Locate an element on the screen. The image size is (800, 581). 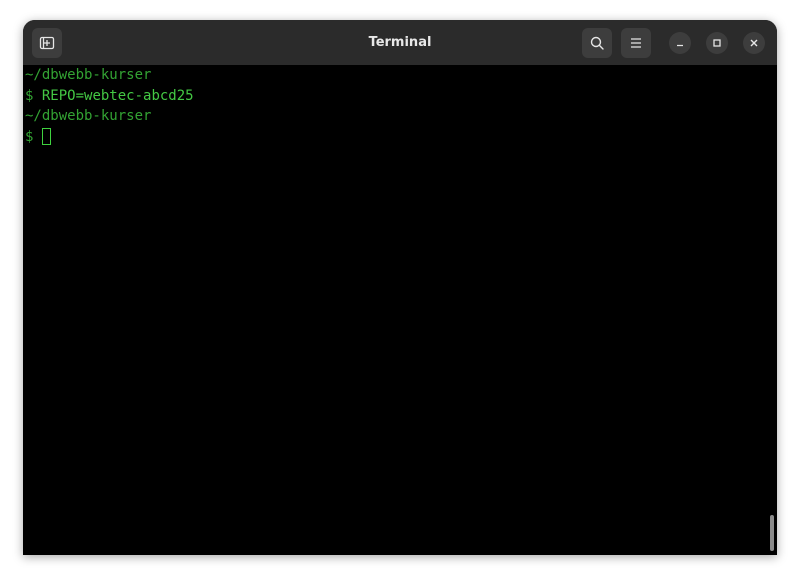
maximize-icon is located at coordinates (717, 43).